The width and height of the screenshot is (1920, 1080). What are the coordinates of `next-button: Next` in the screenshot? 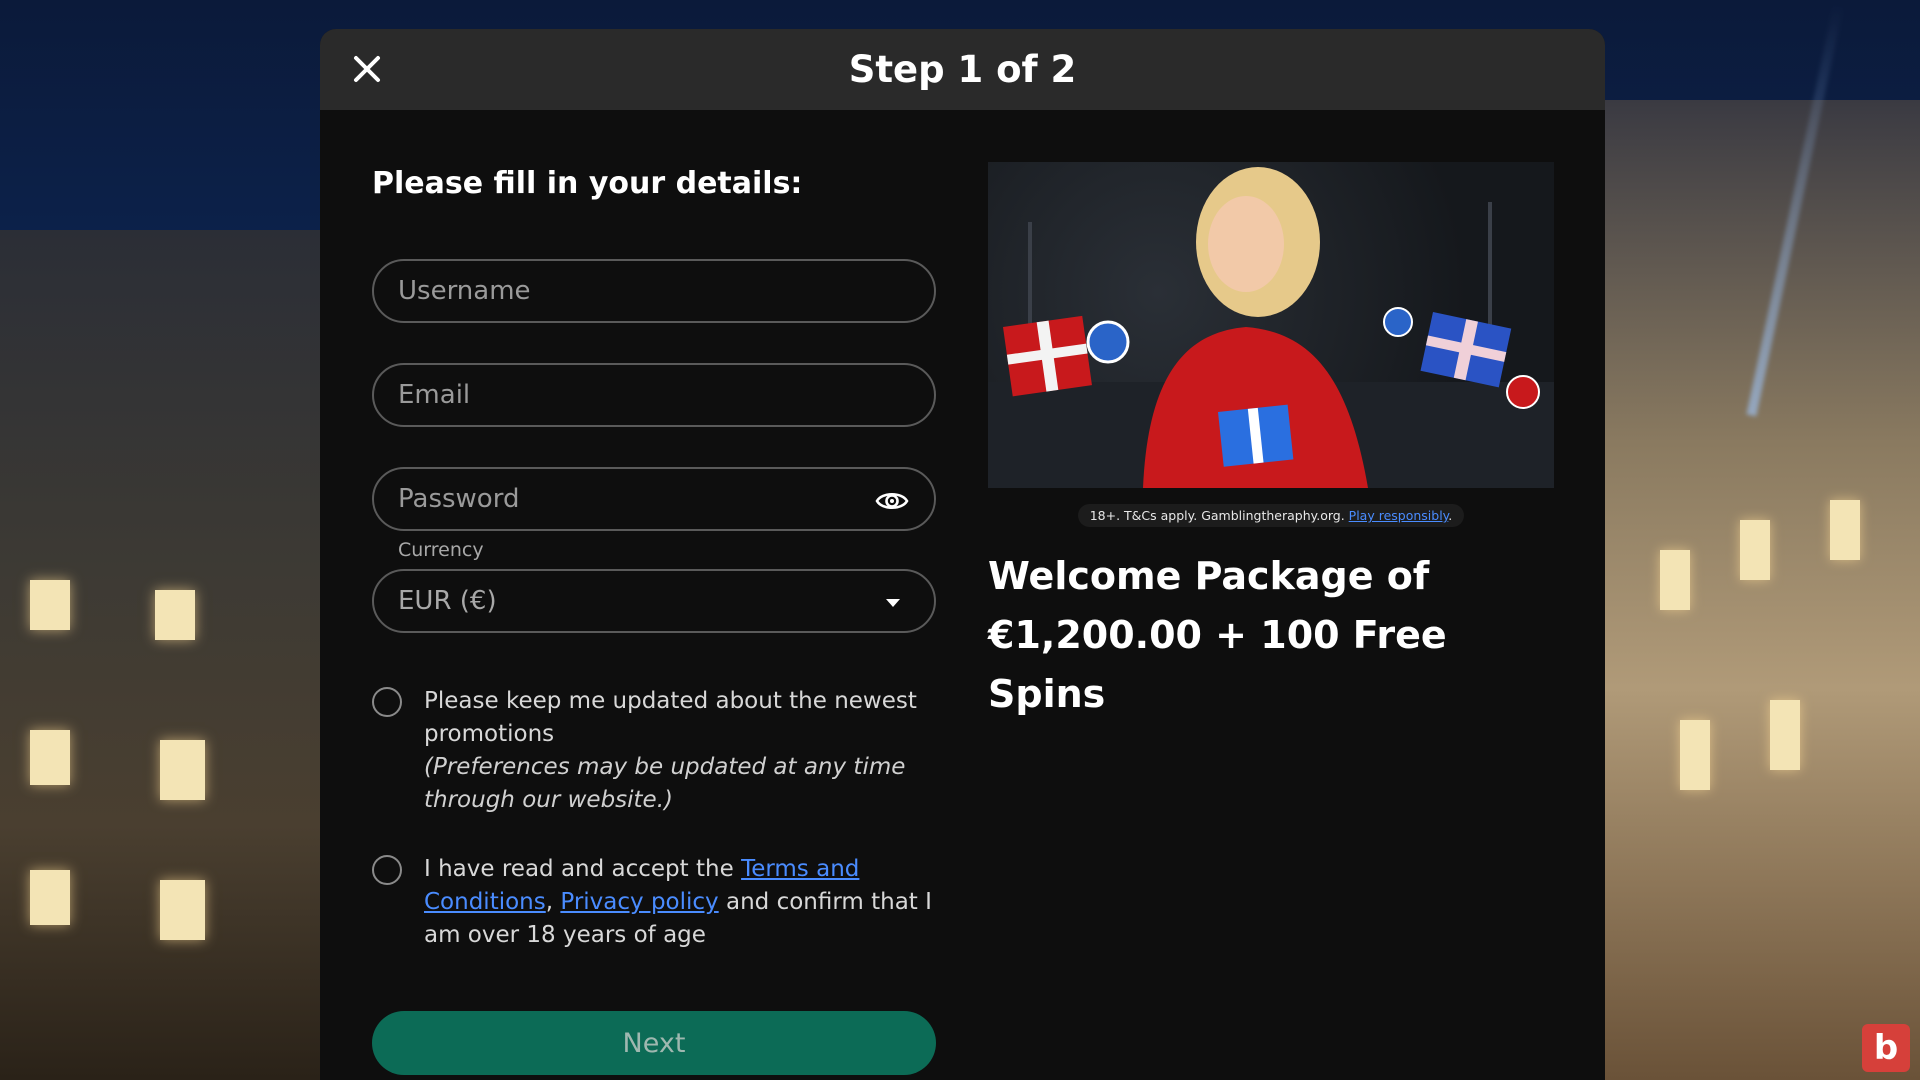 It's located at (654, 1043).